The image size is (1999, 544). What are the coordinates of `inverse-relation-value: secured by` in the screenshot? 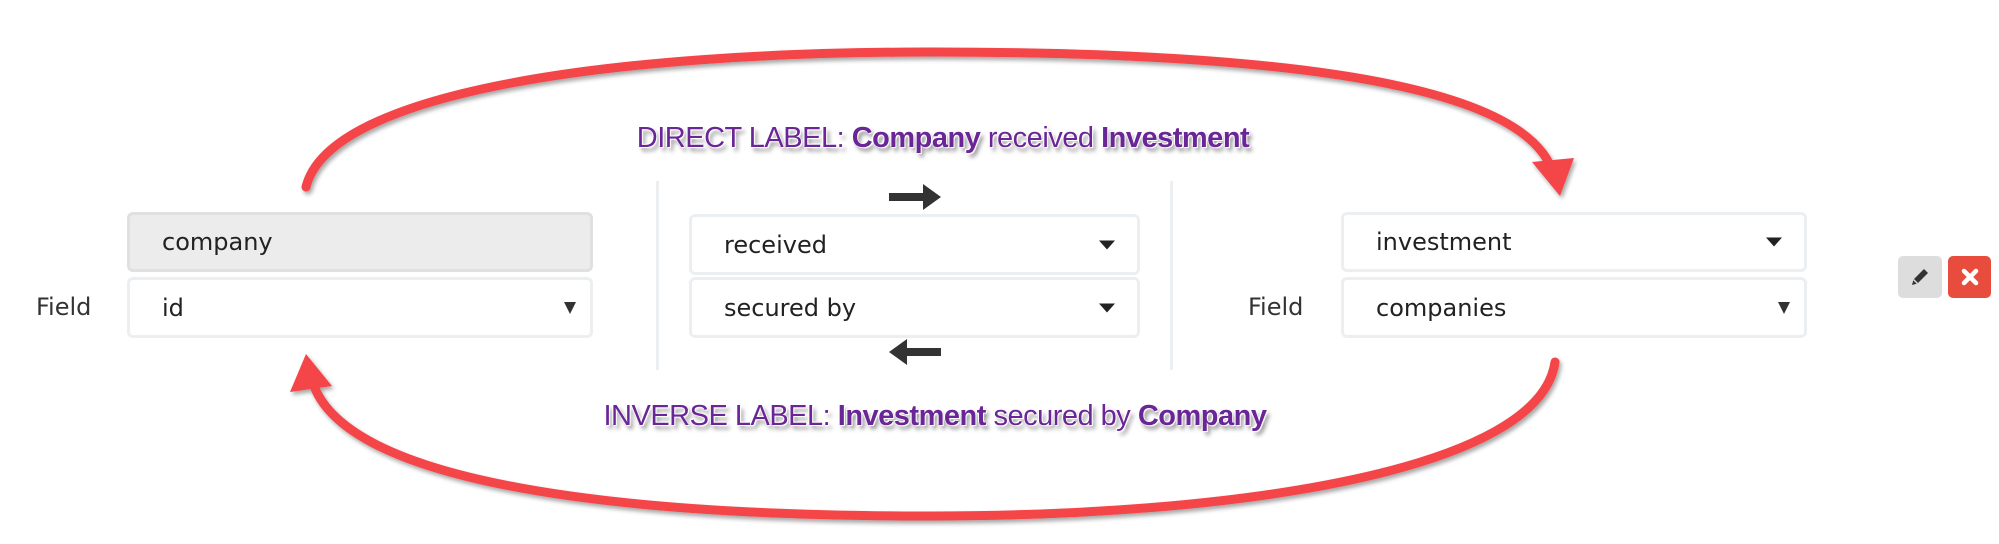 It's located at (790, 307).